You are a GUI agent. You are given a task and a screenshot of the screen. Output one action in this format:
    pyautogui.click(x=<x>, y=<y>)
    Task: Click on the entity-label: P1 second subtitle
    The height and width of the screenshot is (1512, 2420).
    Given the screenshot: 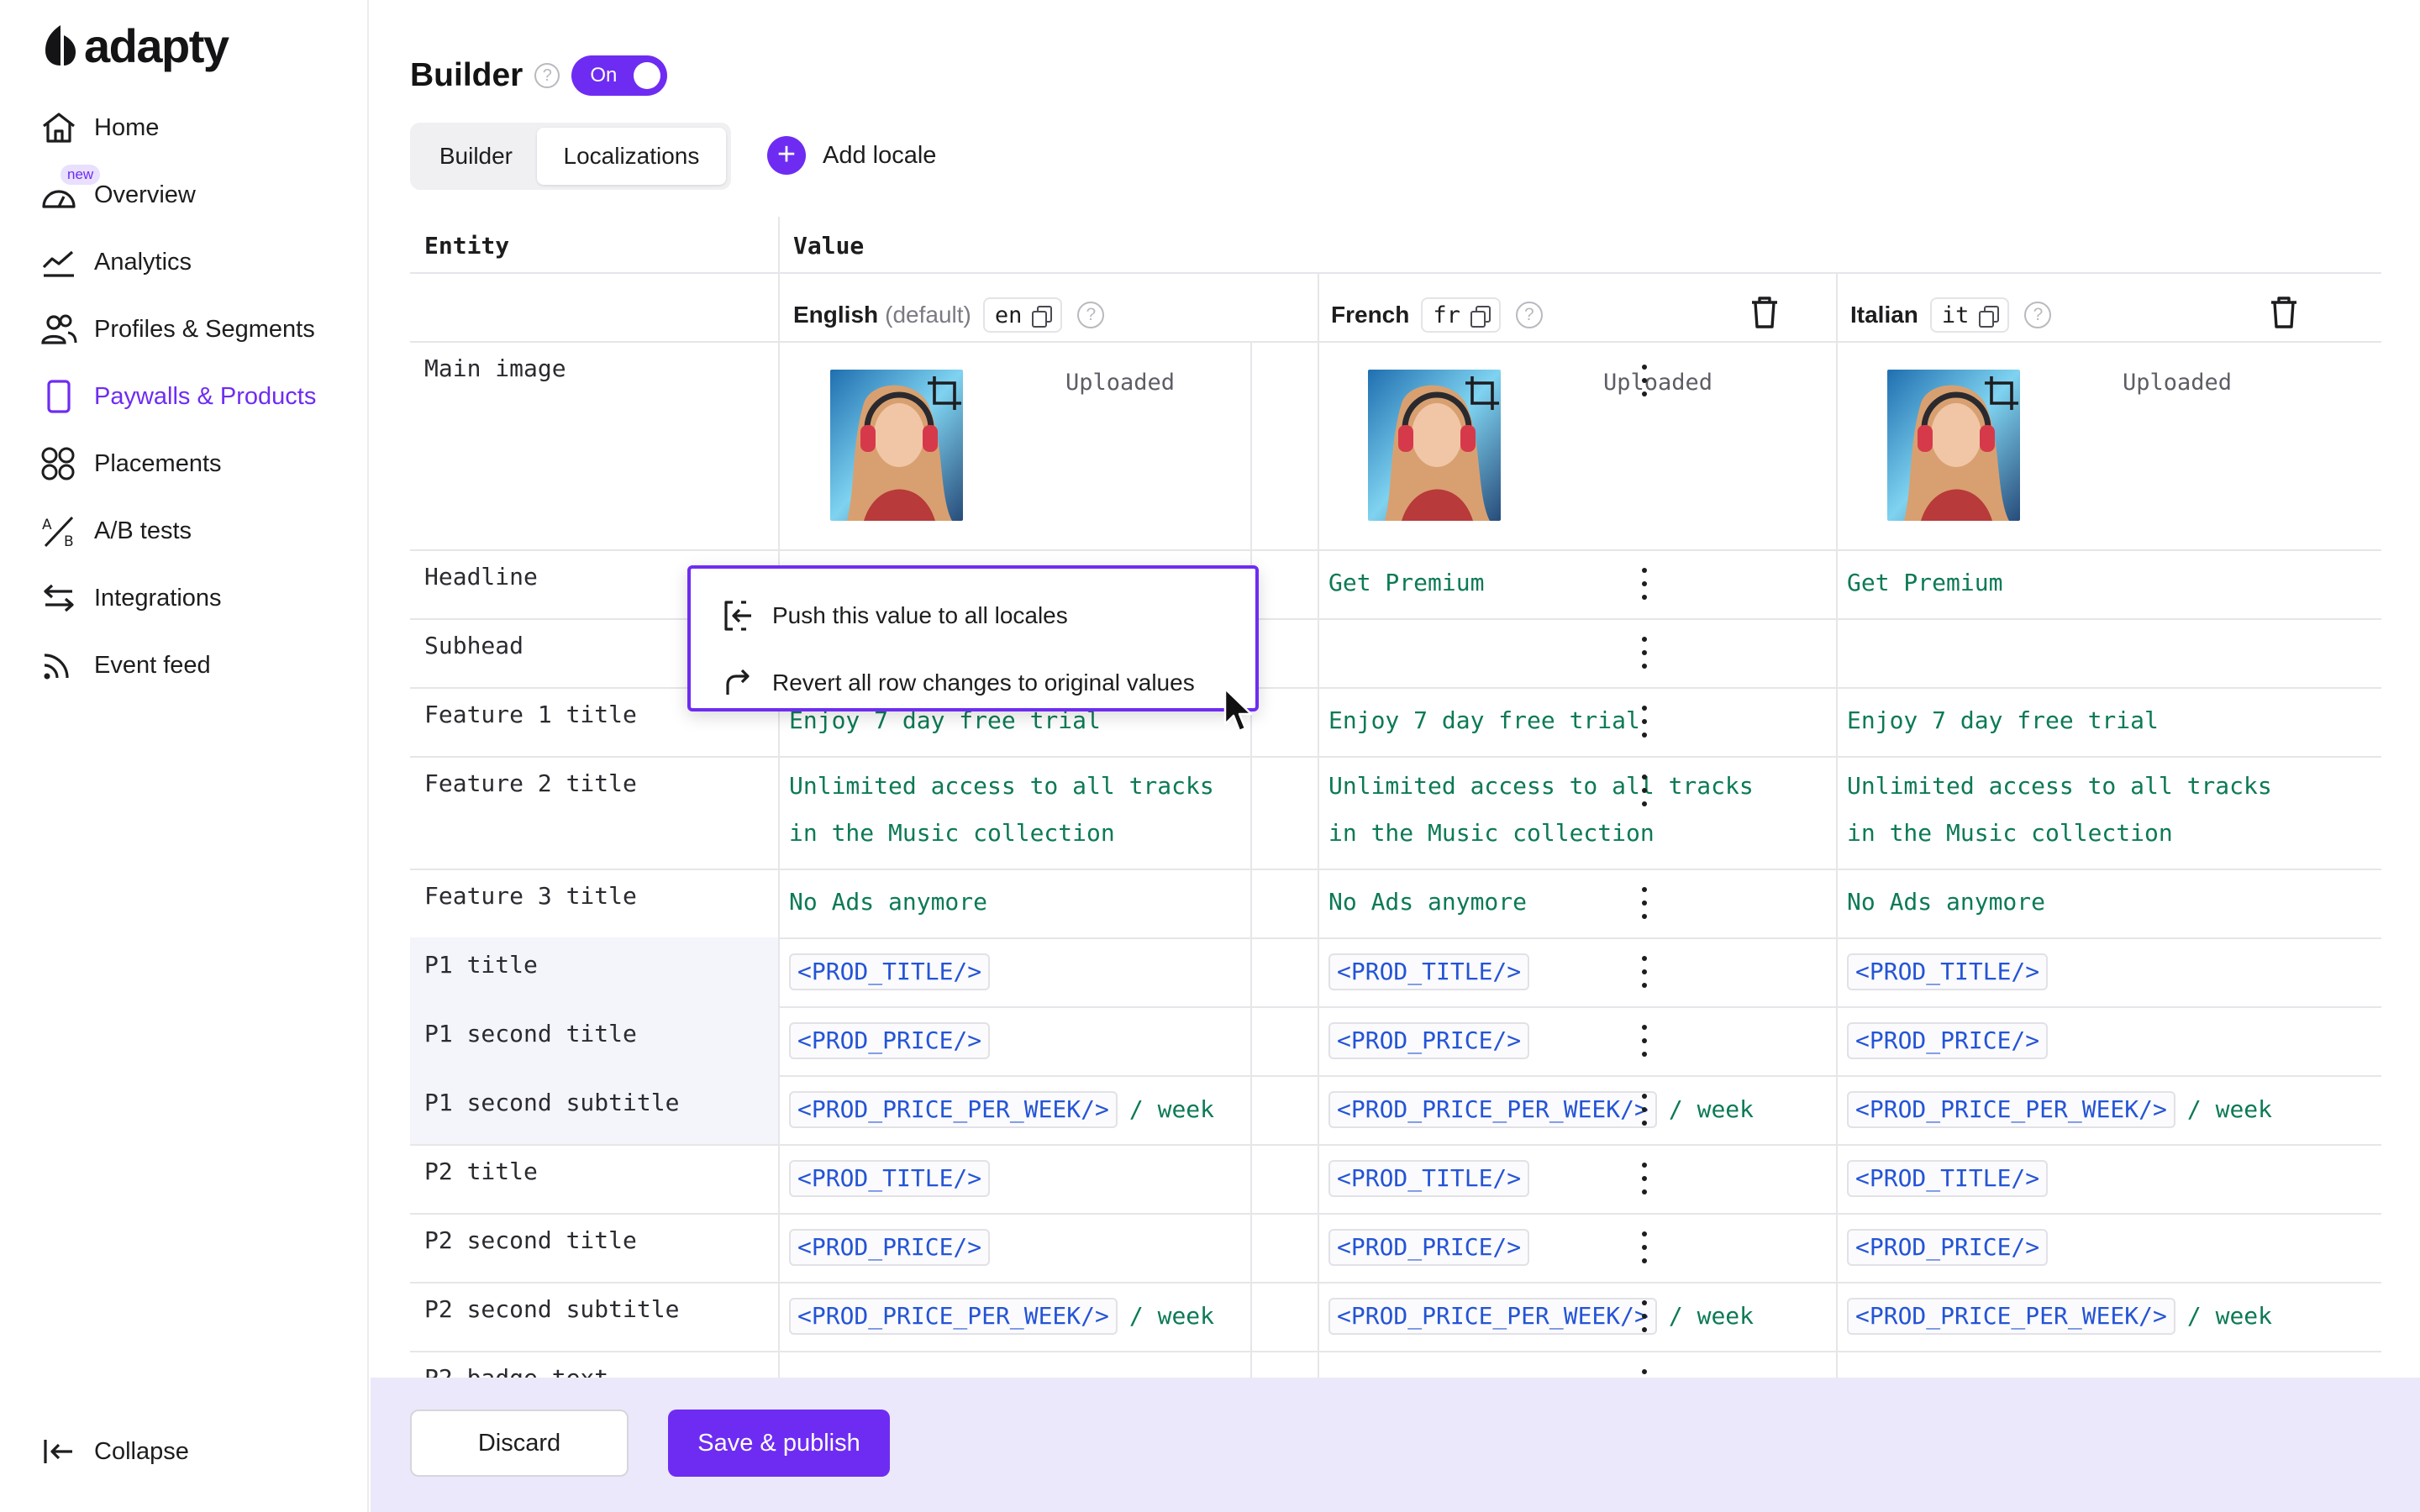 What is the action you would take?
    pyautogui.click(x=594, y=1109)
    